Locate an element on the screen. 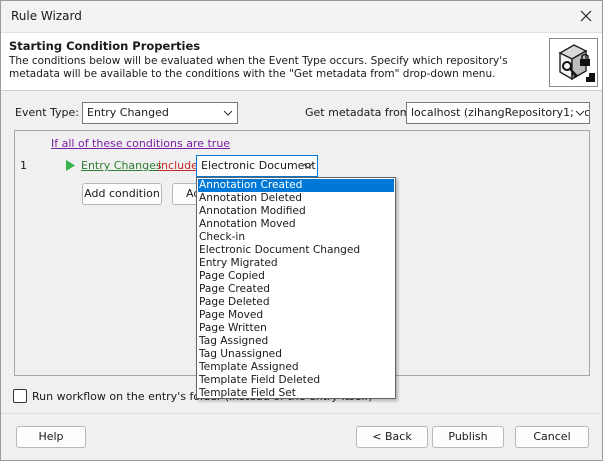 This screenshot has height=461, width=603. condition-value-text: Electronic Document is located at coordinates (258, 165).